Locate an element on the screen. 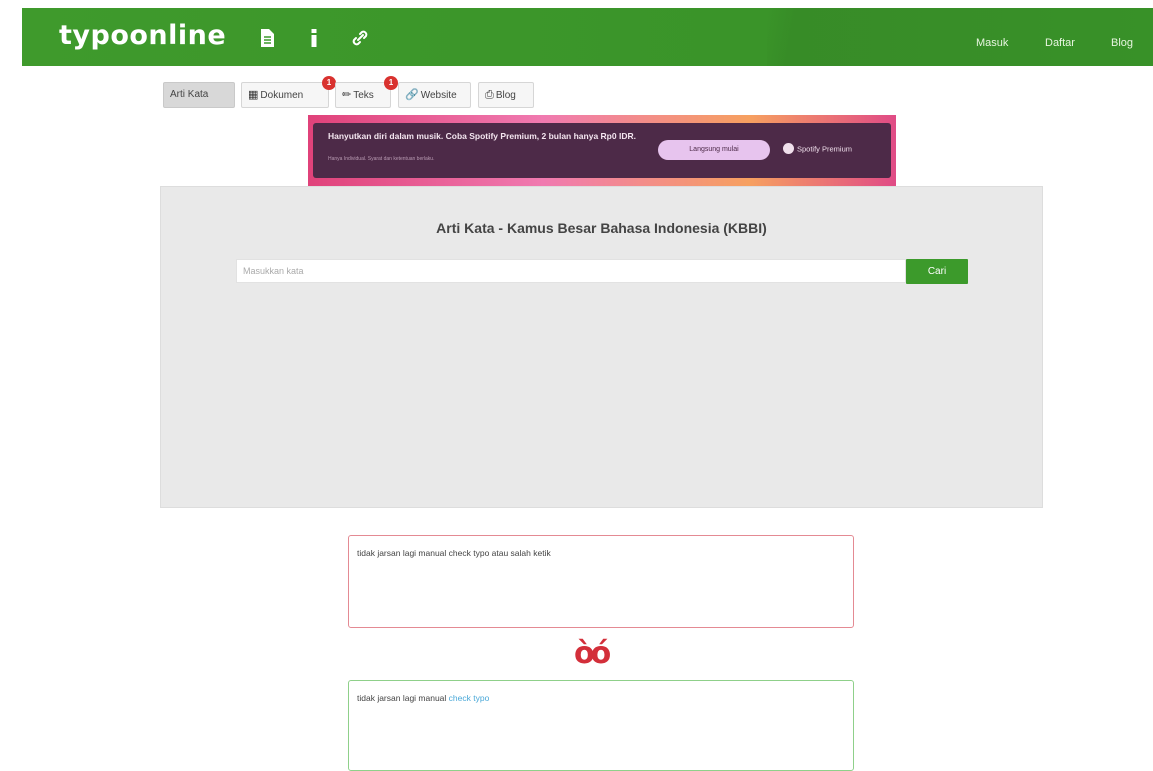 The width and height of the screenshot is (1153, 771). corrected-example-box: tidak jarsan lagi manual check typo is located at coordinates (601, 725).